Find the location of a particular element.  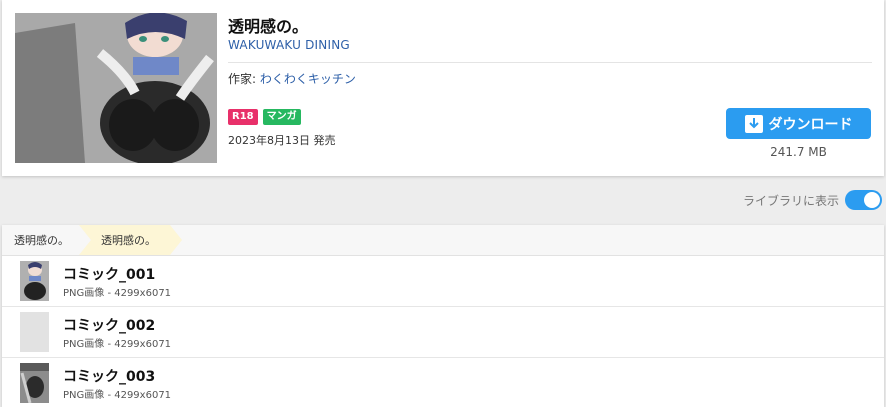

file-name: コミック_001 is located at coordinates (109, 275).